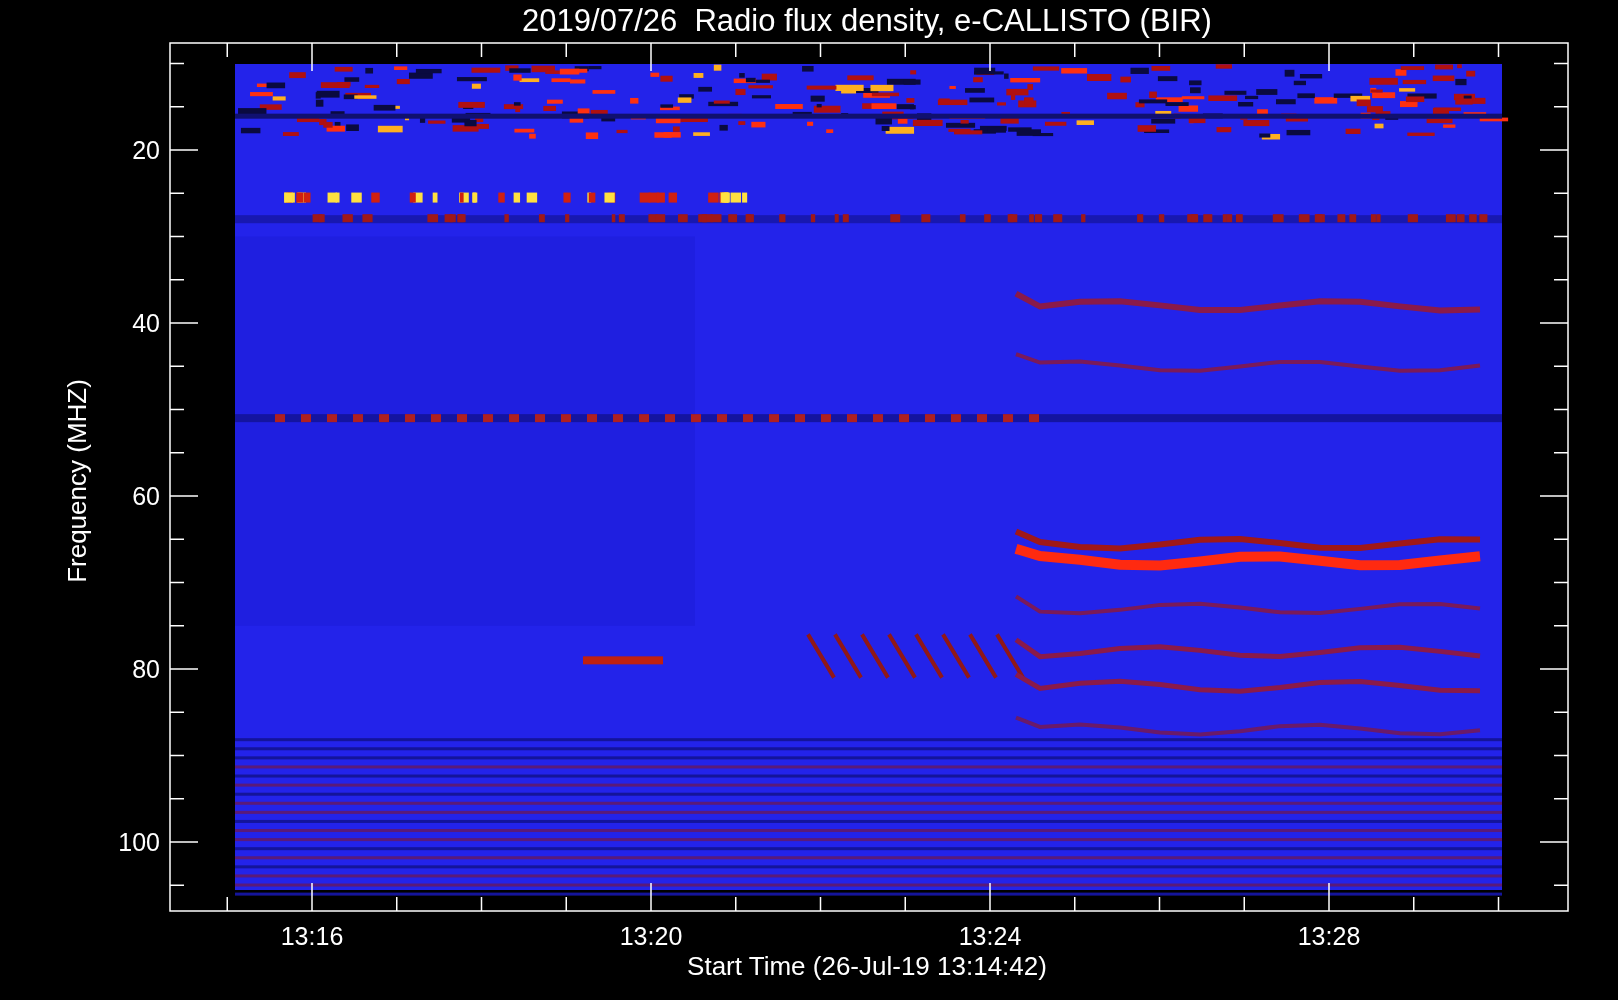  I want to click on x-axis-title: Start Time (26-Jul-19 13:14:42), so click(867, 966).